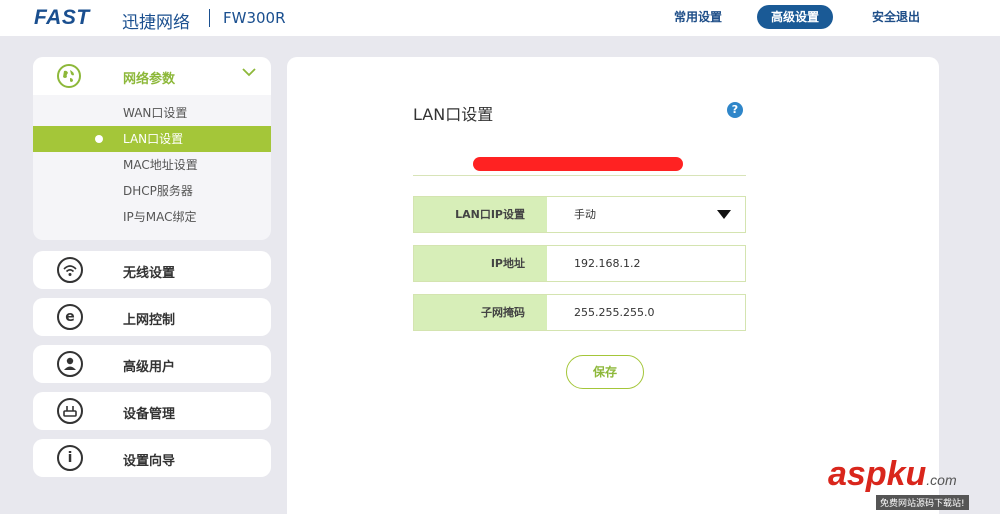 The image size is (1000, 514). What do you see at coordinates (579, 175) in the screenshot?
I see `title-divider` at bounding box center [579, 175].